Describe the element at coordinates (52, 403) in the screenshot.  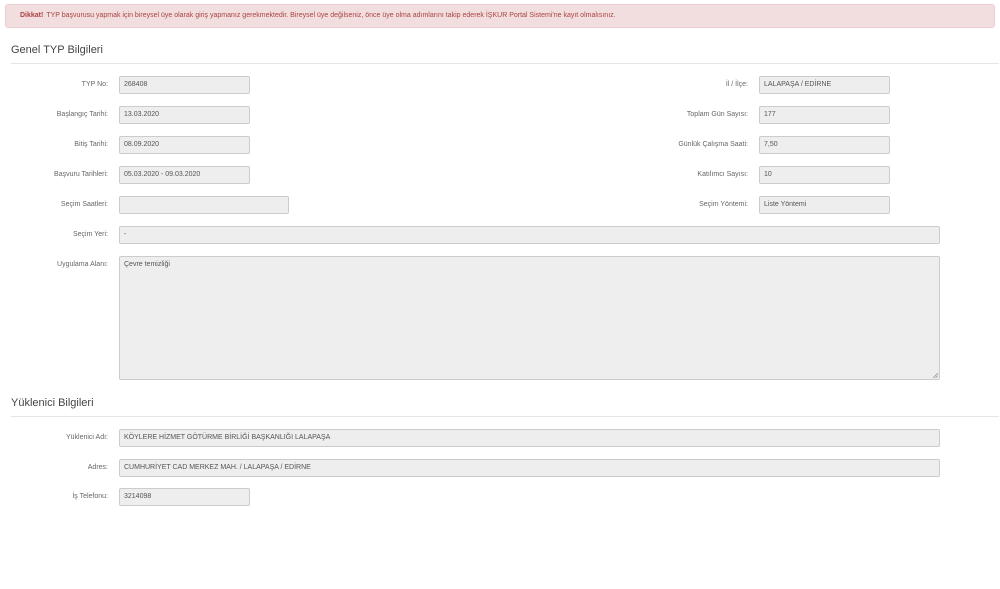
I see `section-title-yuklenici: Yüklenici Bilgileri` at that location.